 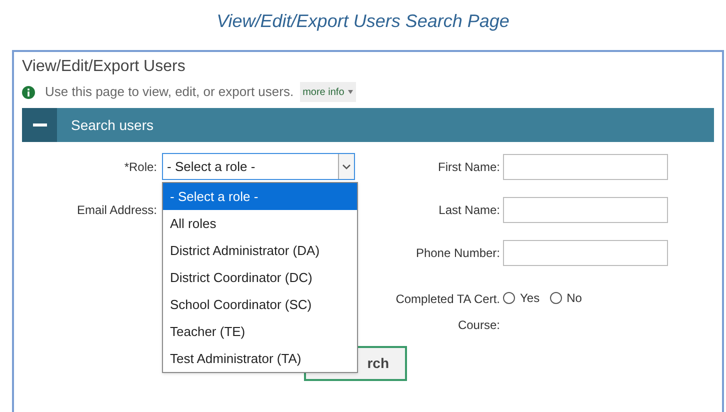 I want to click on panel-title: View/Edit/Export Users, so click(x=104, y=67).